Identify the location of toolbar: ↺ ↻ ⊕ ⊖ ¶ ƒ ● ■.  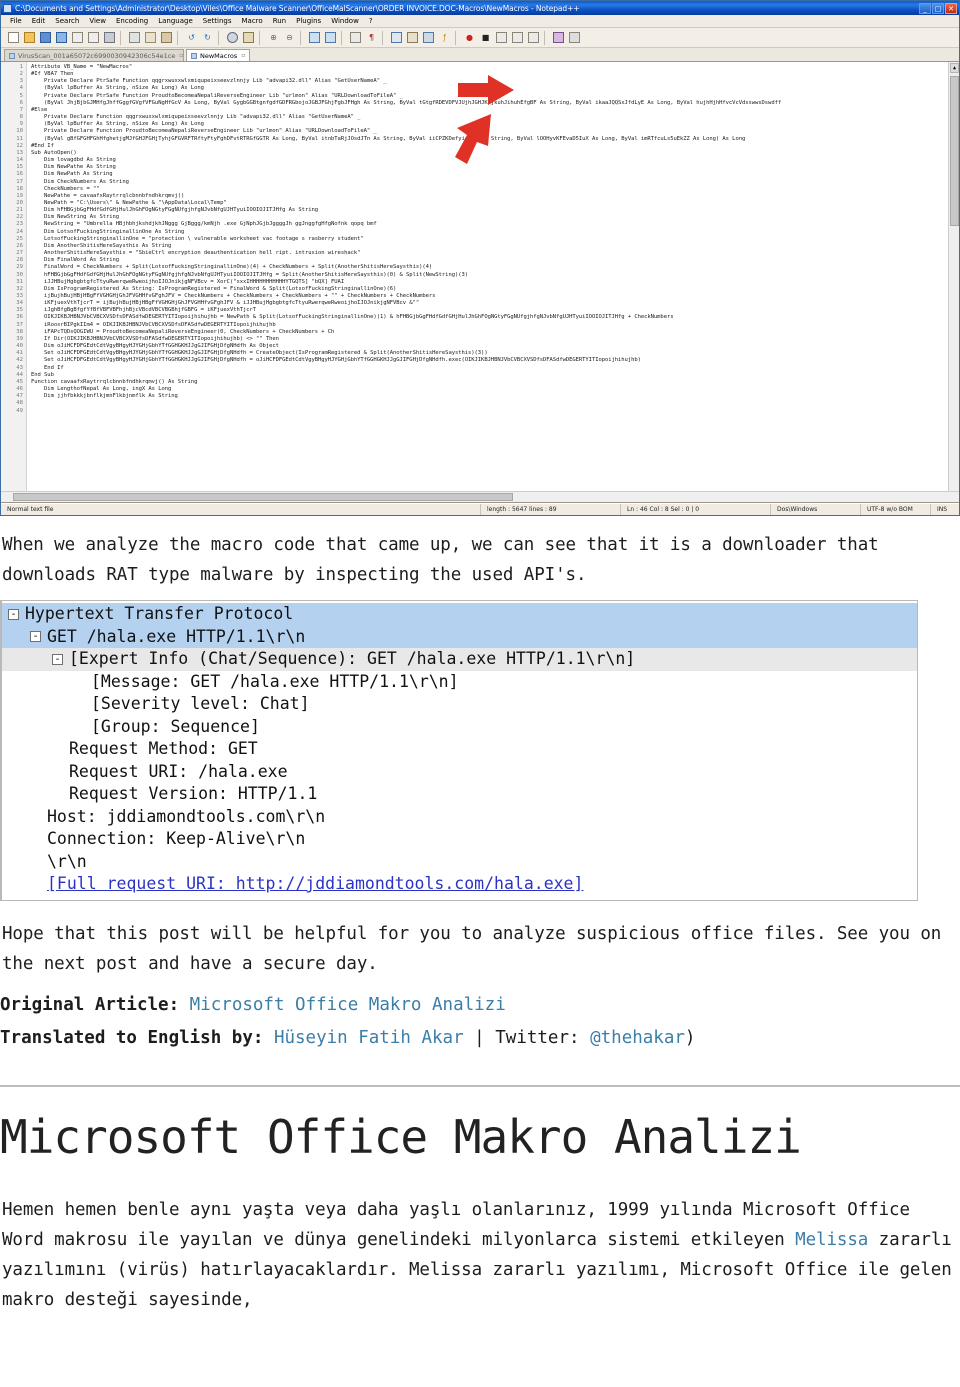
(480, 38).